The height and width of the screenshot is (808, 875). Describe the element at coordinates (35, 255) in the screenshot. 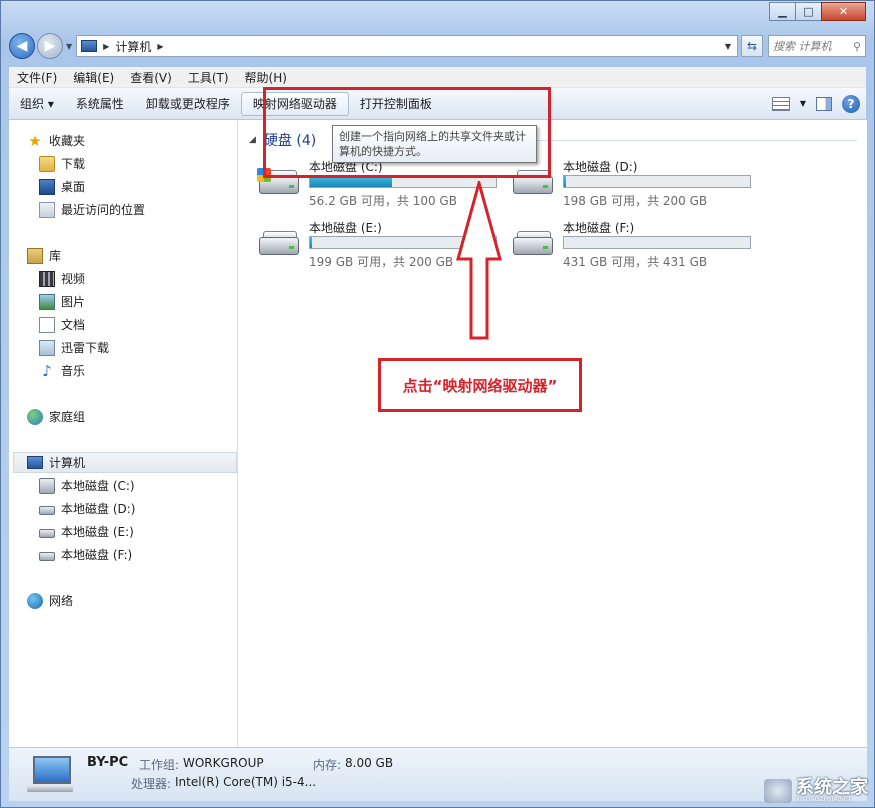

I see `library-icon` at that location.